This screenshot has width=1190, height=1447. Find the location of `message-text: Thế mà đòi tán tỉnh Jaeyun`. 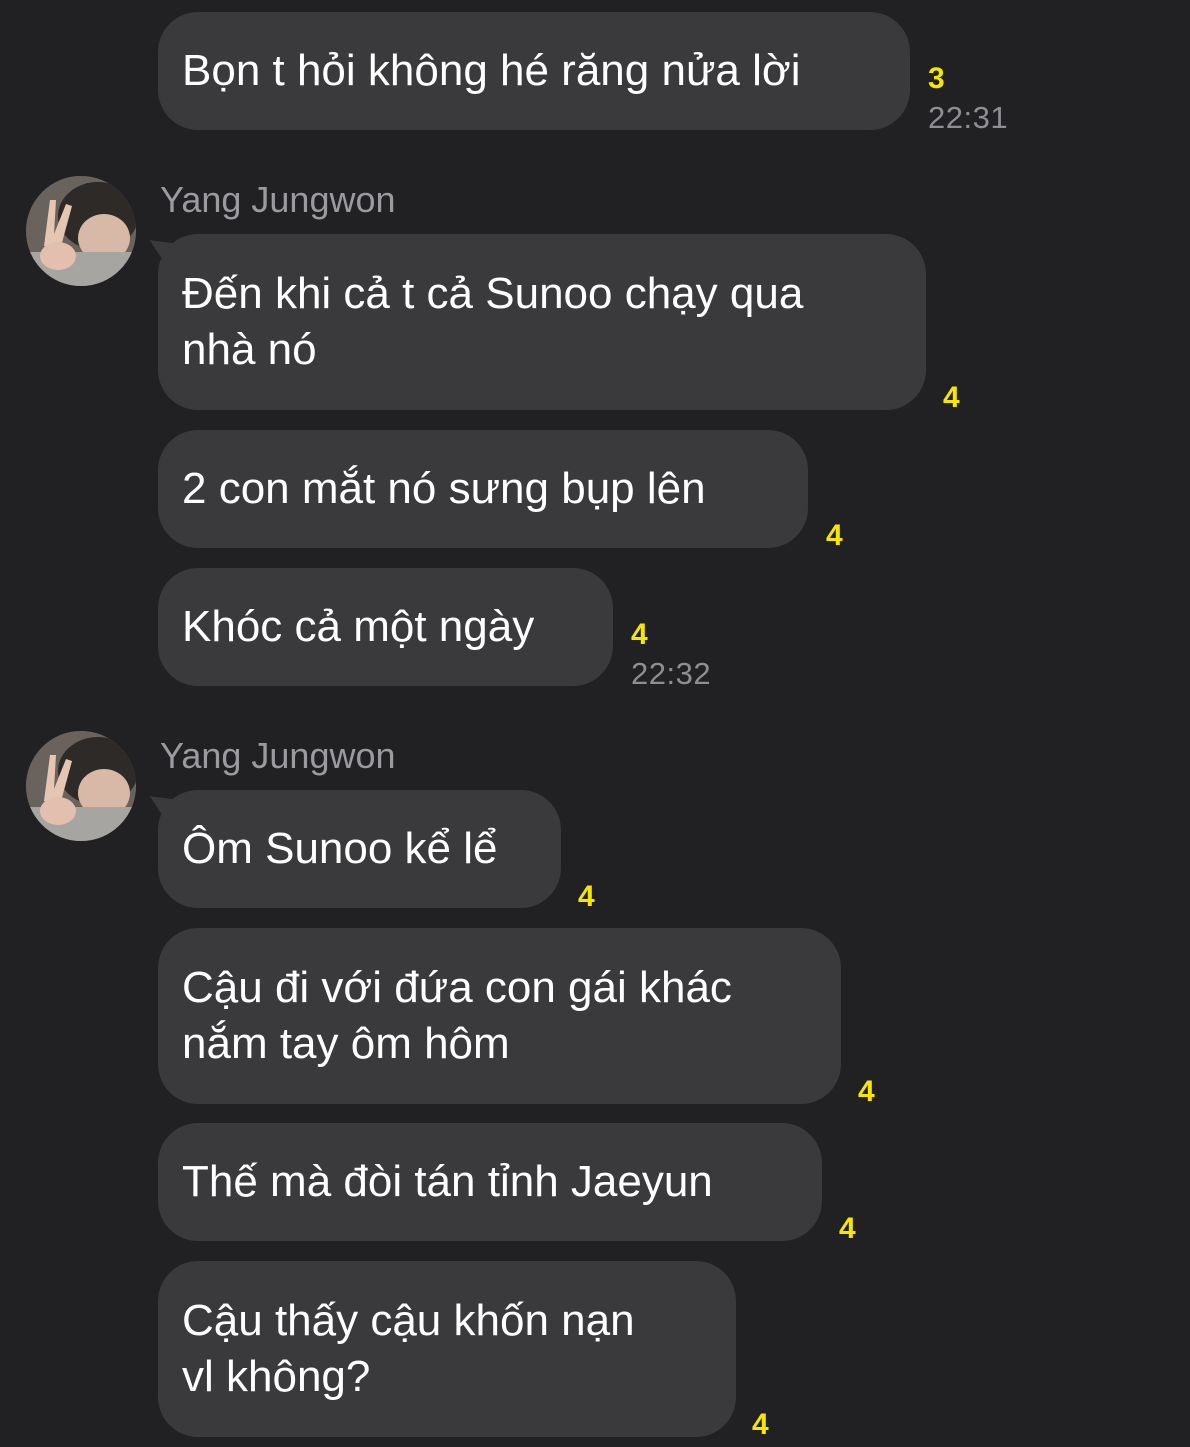

message-text: Thế mà đòi tán tỉnh Jaeyun is located at coordinates (447, 1181).